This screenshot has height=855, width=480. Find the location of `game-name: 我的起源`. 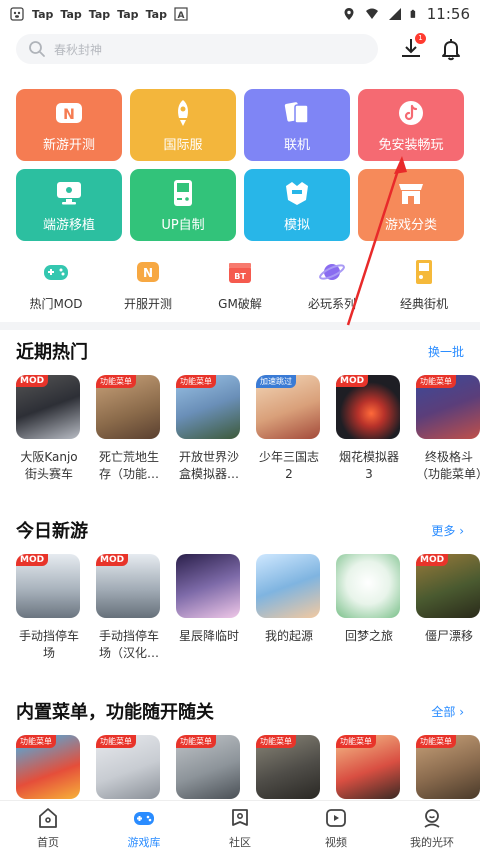

game-name: 我的起源 is located at coordinates (288, 636).